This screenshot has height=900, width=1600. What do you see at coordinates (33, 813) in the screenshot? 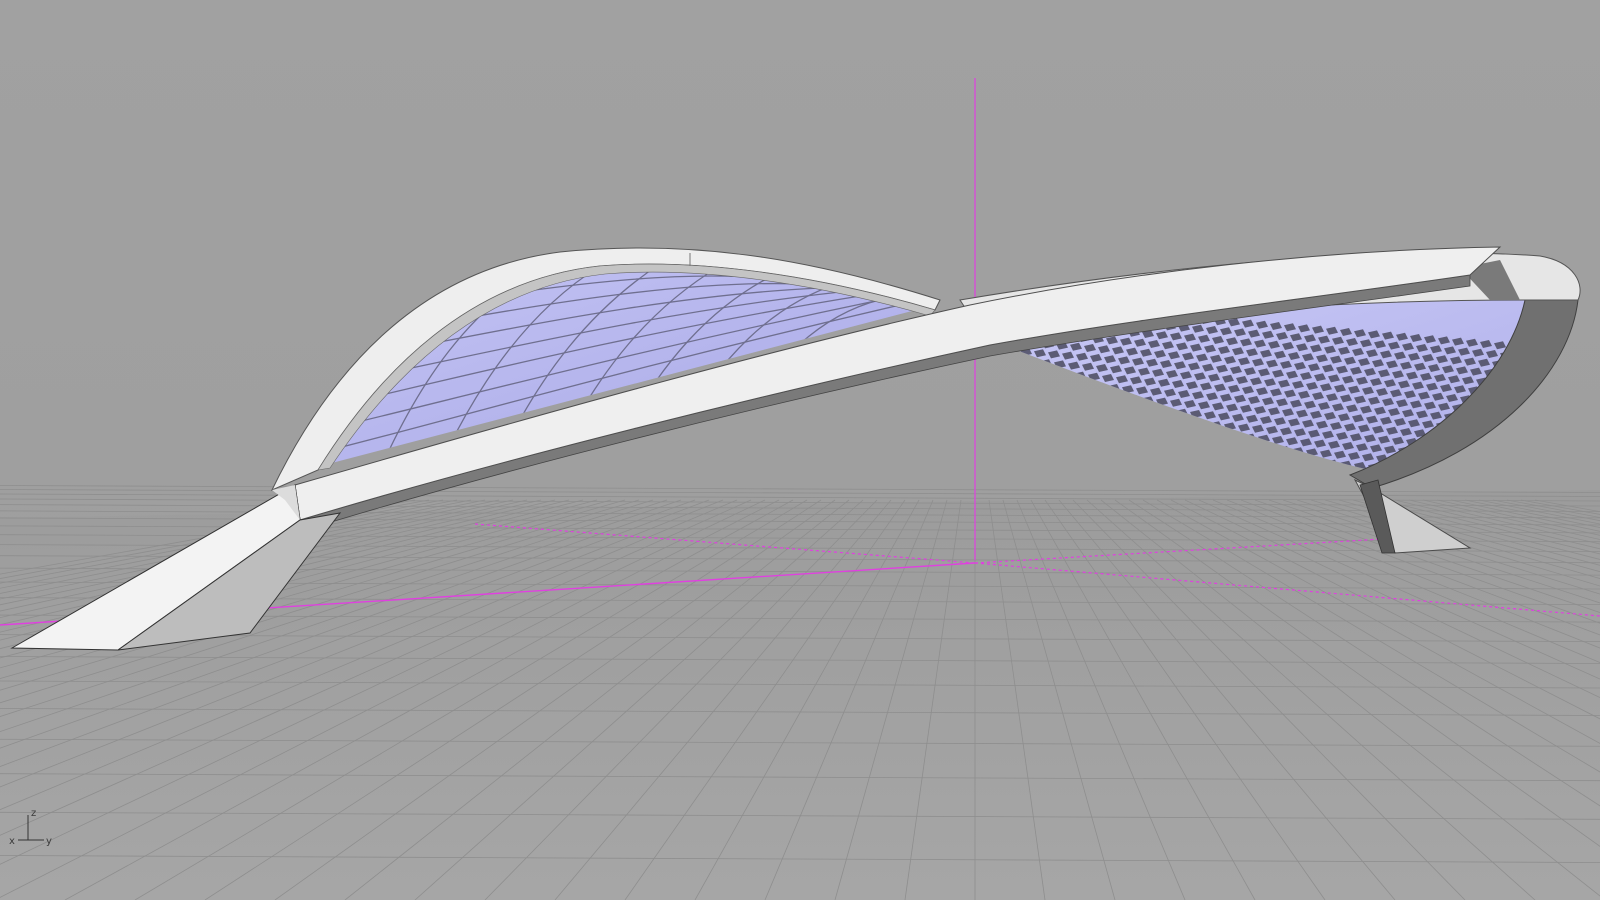
I see `axis-z-label: z` at bounding box center [33, 813].